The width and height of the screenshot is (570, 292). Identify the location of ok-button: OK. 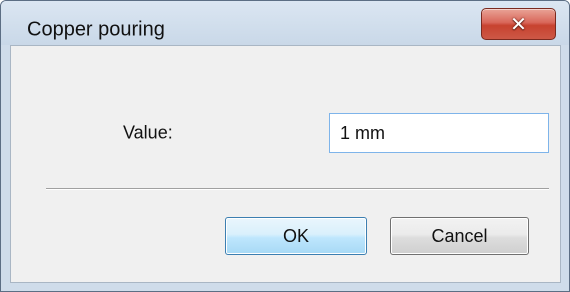
(296, 236).